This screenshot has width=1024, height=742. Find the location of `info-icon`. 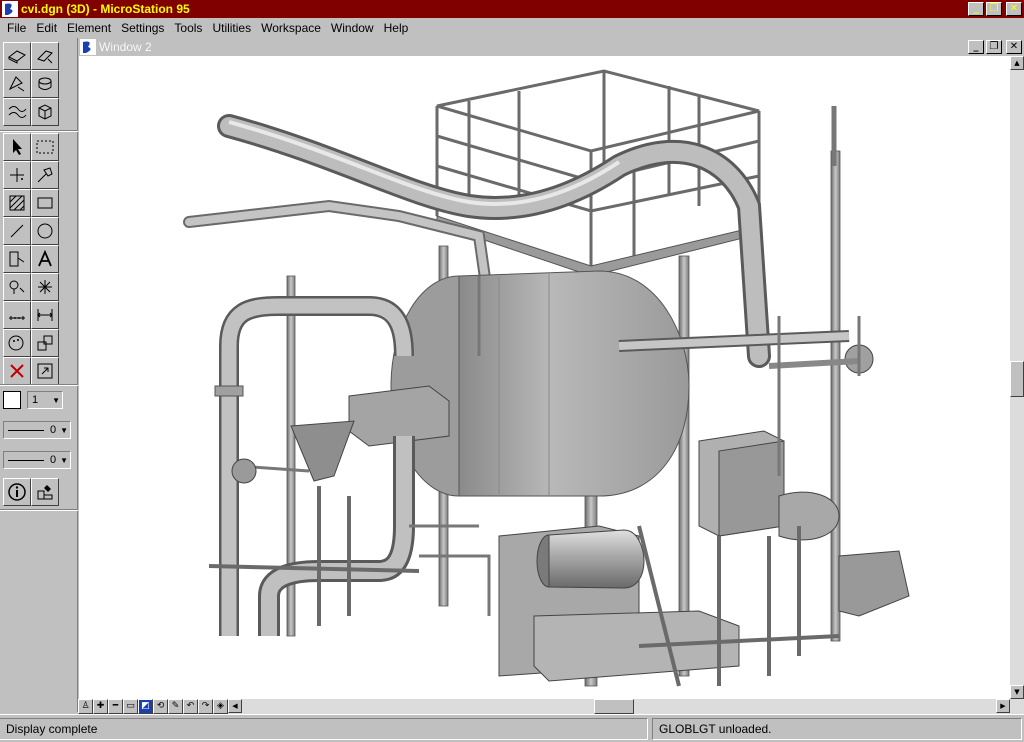

info-icon is located at coordinates (17, 492).